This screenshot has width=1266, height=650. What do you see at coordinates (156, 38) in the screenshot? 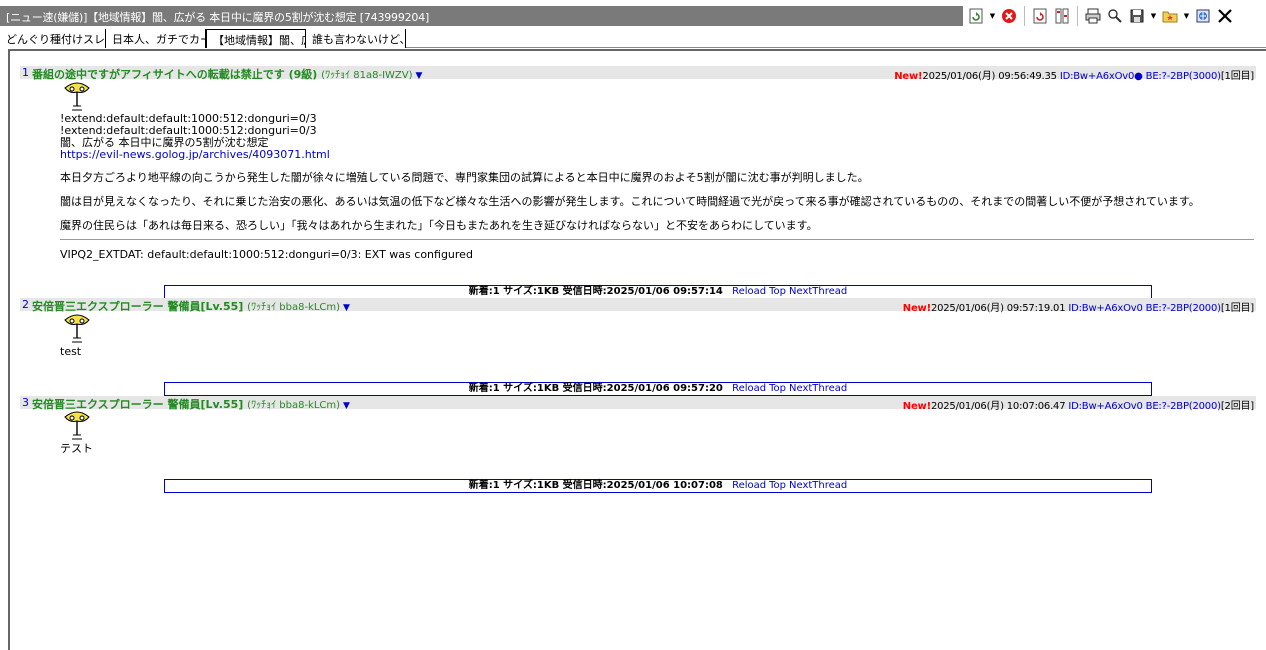
I see `tab-japanese: 日本人、ガチでカー` at bounding box center [156, 38].